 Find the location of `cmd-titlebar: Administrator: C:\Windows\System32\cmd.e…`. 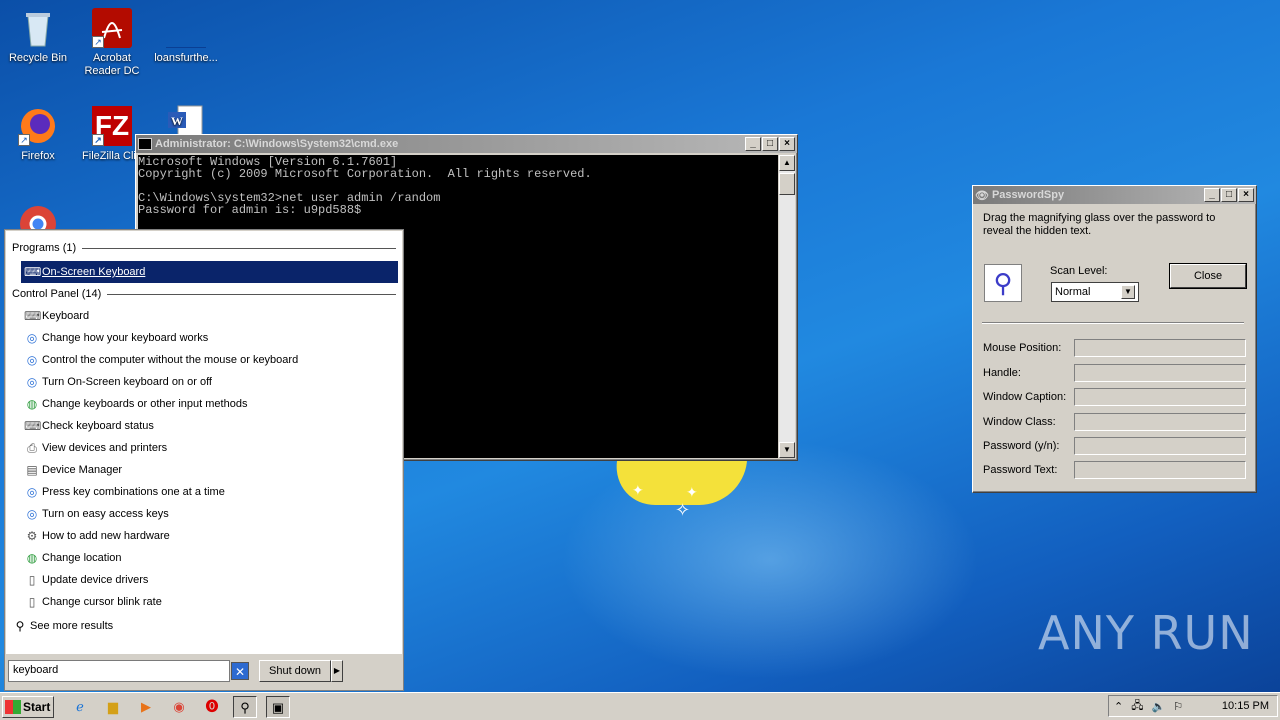

cmd-titlebar: Administrator: C:\Windows\System32\cmd.e… is located at coordinates (466, 144).